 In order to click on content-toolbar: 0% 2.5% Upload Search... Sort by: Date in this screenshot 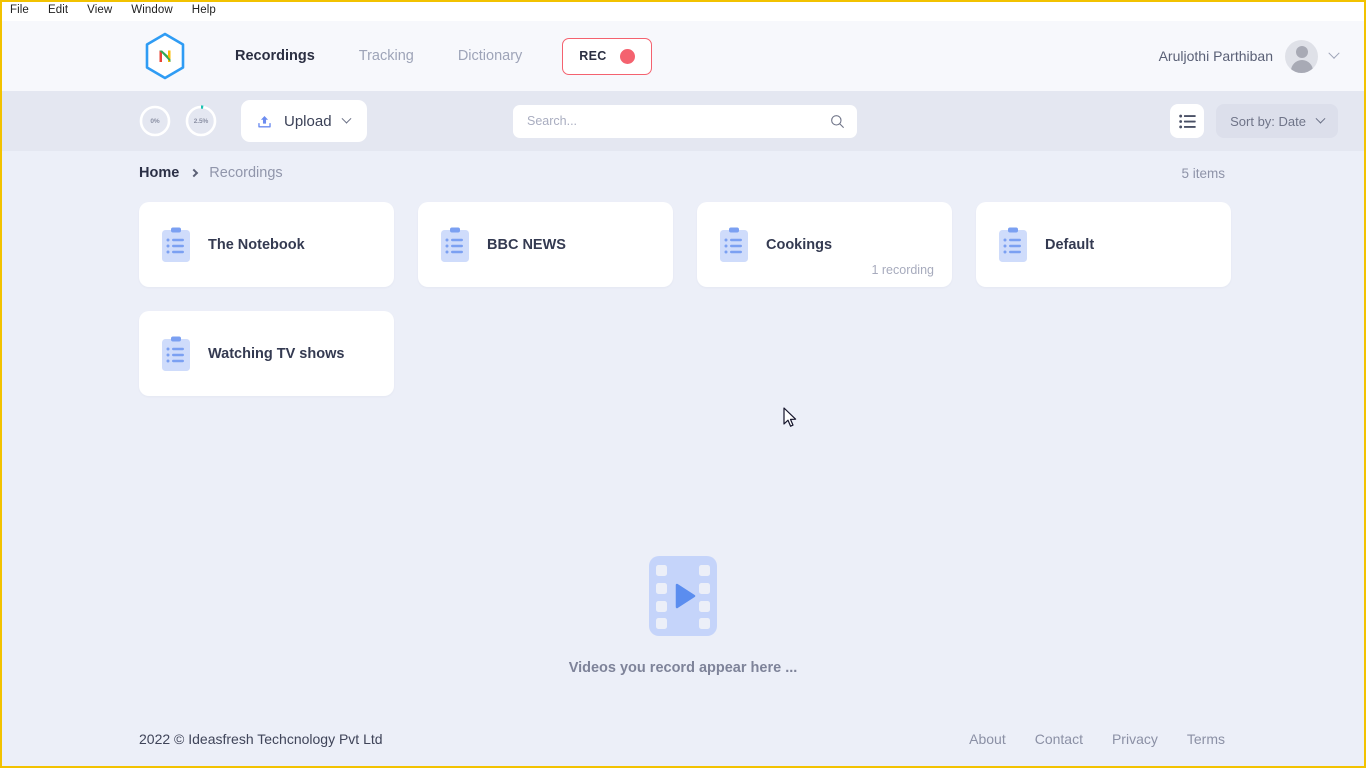, I will do `click(683, 121)`.